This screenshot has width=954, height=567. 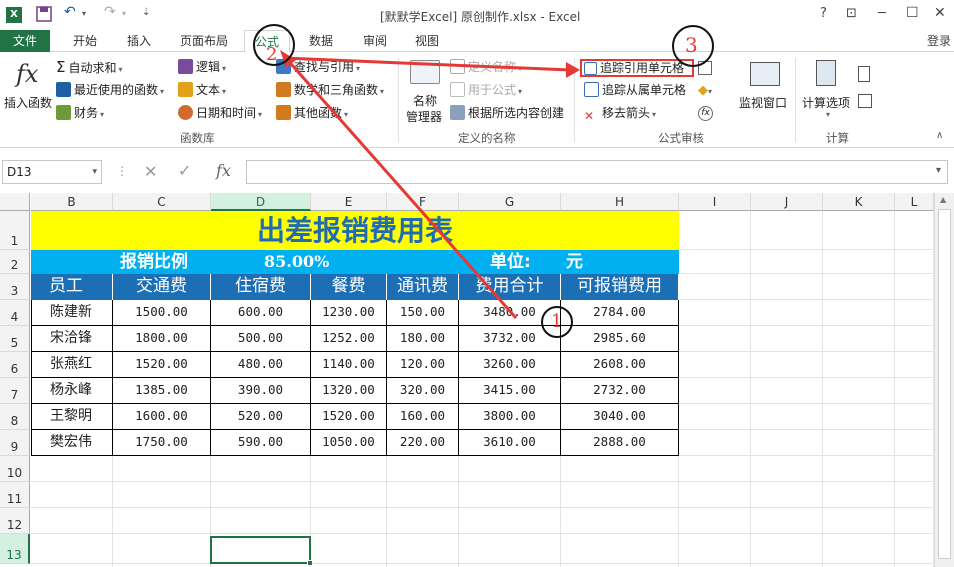 What do you see at coordinates (272, 54) in the screenshot?
I see `annotation-number-2: 2` at bounding box center [272, 54].